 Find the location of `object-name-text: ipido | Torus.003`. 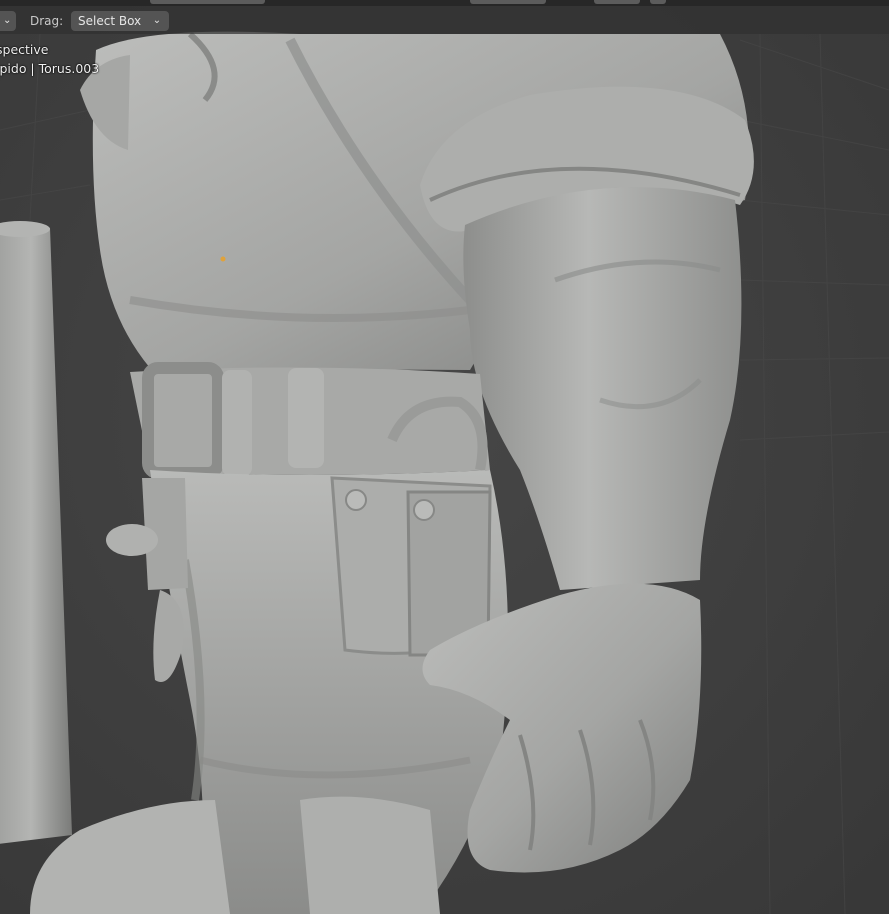

object-name-text: ipido | Torus.003 is located at coordinates (50, 68).